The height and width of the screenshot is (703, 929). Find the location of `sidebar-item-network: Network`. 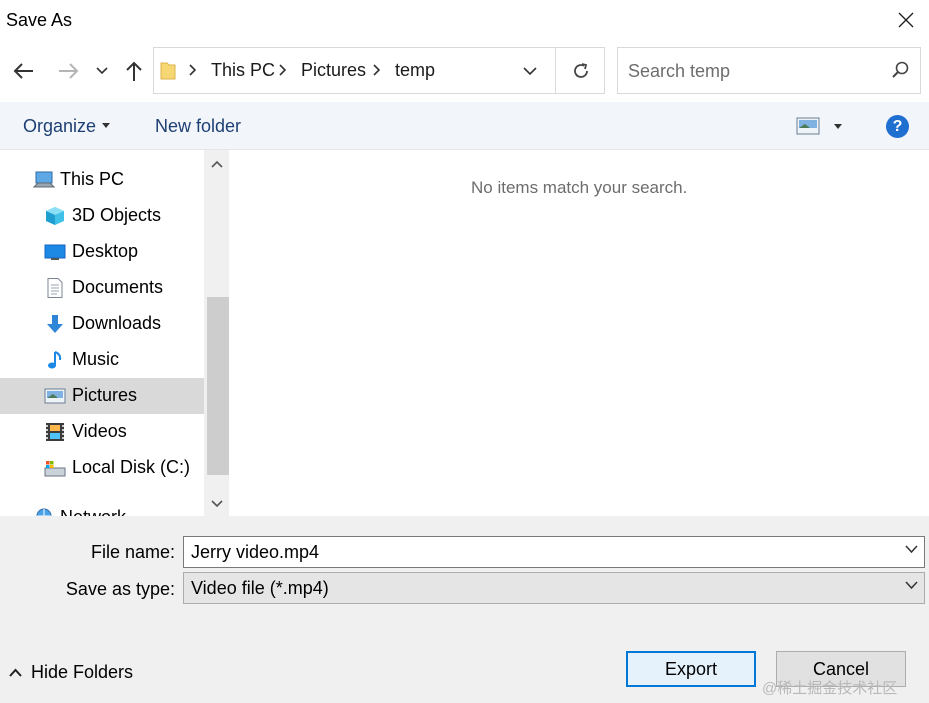

sidebar-item-network: Network is located at coordinates (102, 508).